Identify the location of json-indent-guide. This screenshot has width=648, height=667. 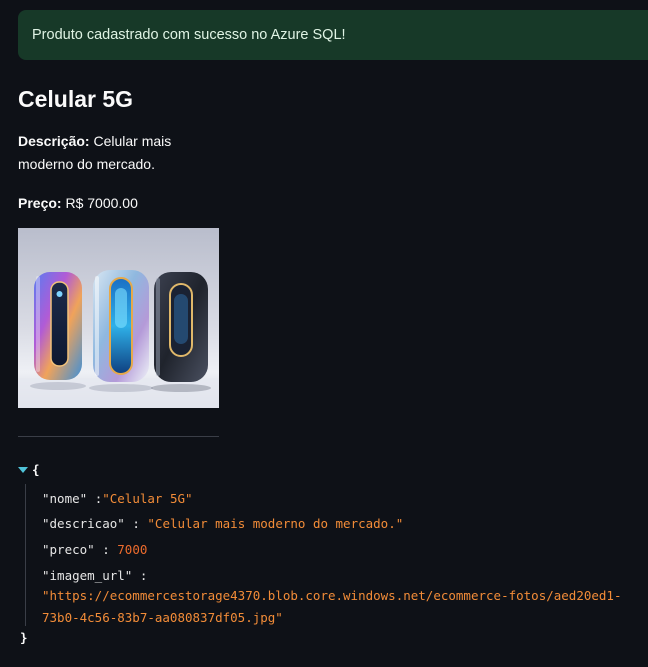
(25, 555).